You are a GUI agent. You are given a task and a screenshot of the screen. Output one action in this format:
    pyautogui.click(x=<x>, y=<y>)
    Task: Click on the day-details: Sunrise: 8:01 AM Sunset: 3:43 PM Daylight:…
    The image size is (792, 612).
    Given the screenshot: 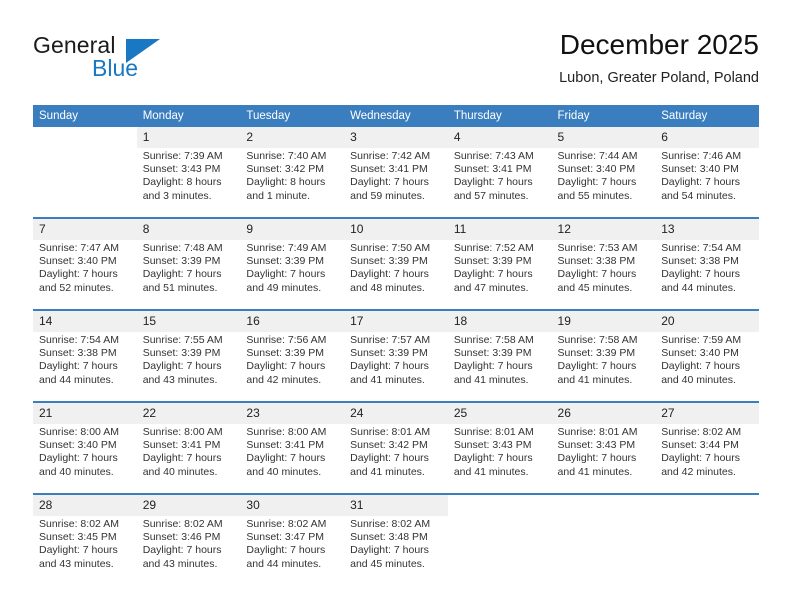 What is the action you would take?
    pyautogui.click(x=500, y=451)
    